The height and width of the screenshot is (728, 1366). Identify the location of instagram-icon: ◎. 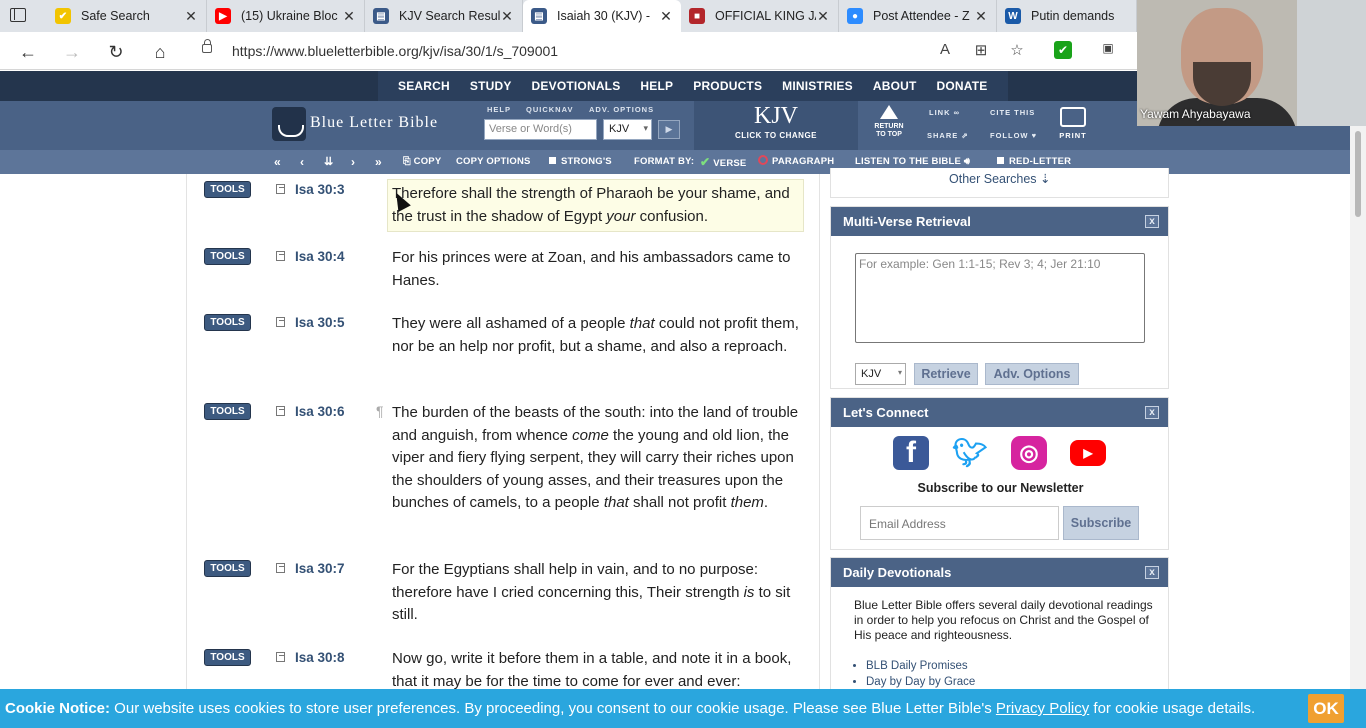
(1029, 453).